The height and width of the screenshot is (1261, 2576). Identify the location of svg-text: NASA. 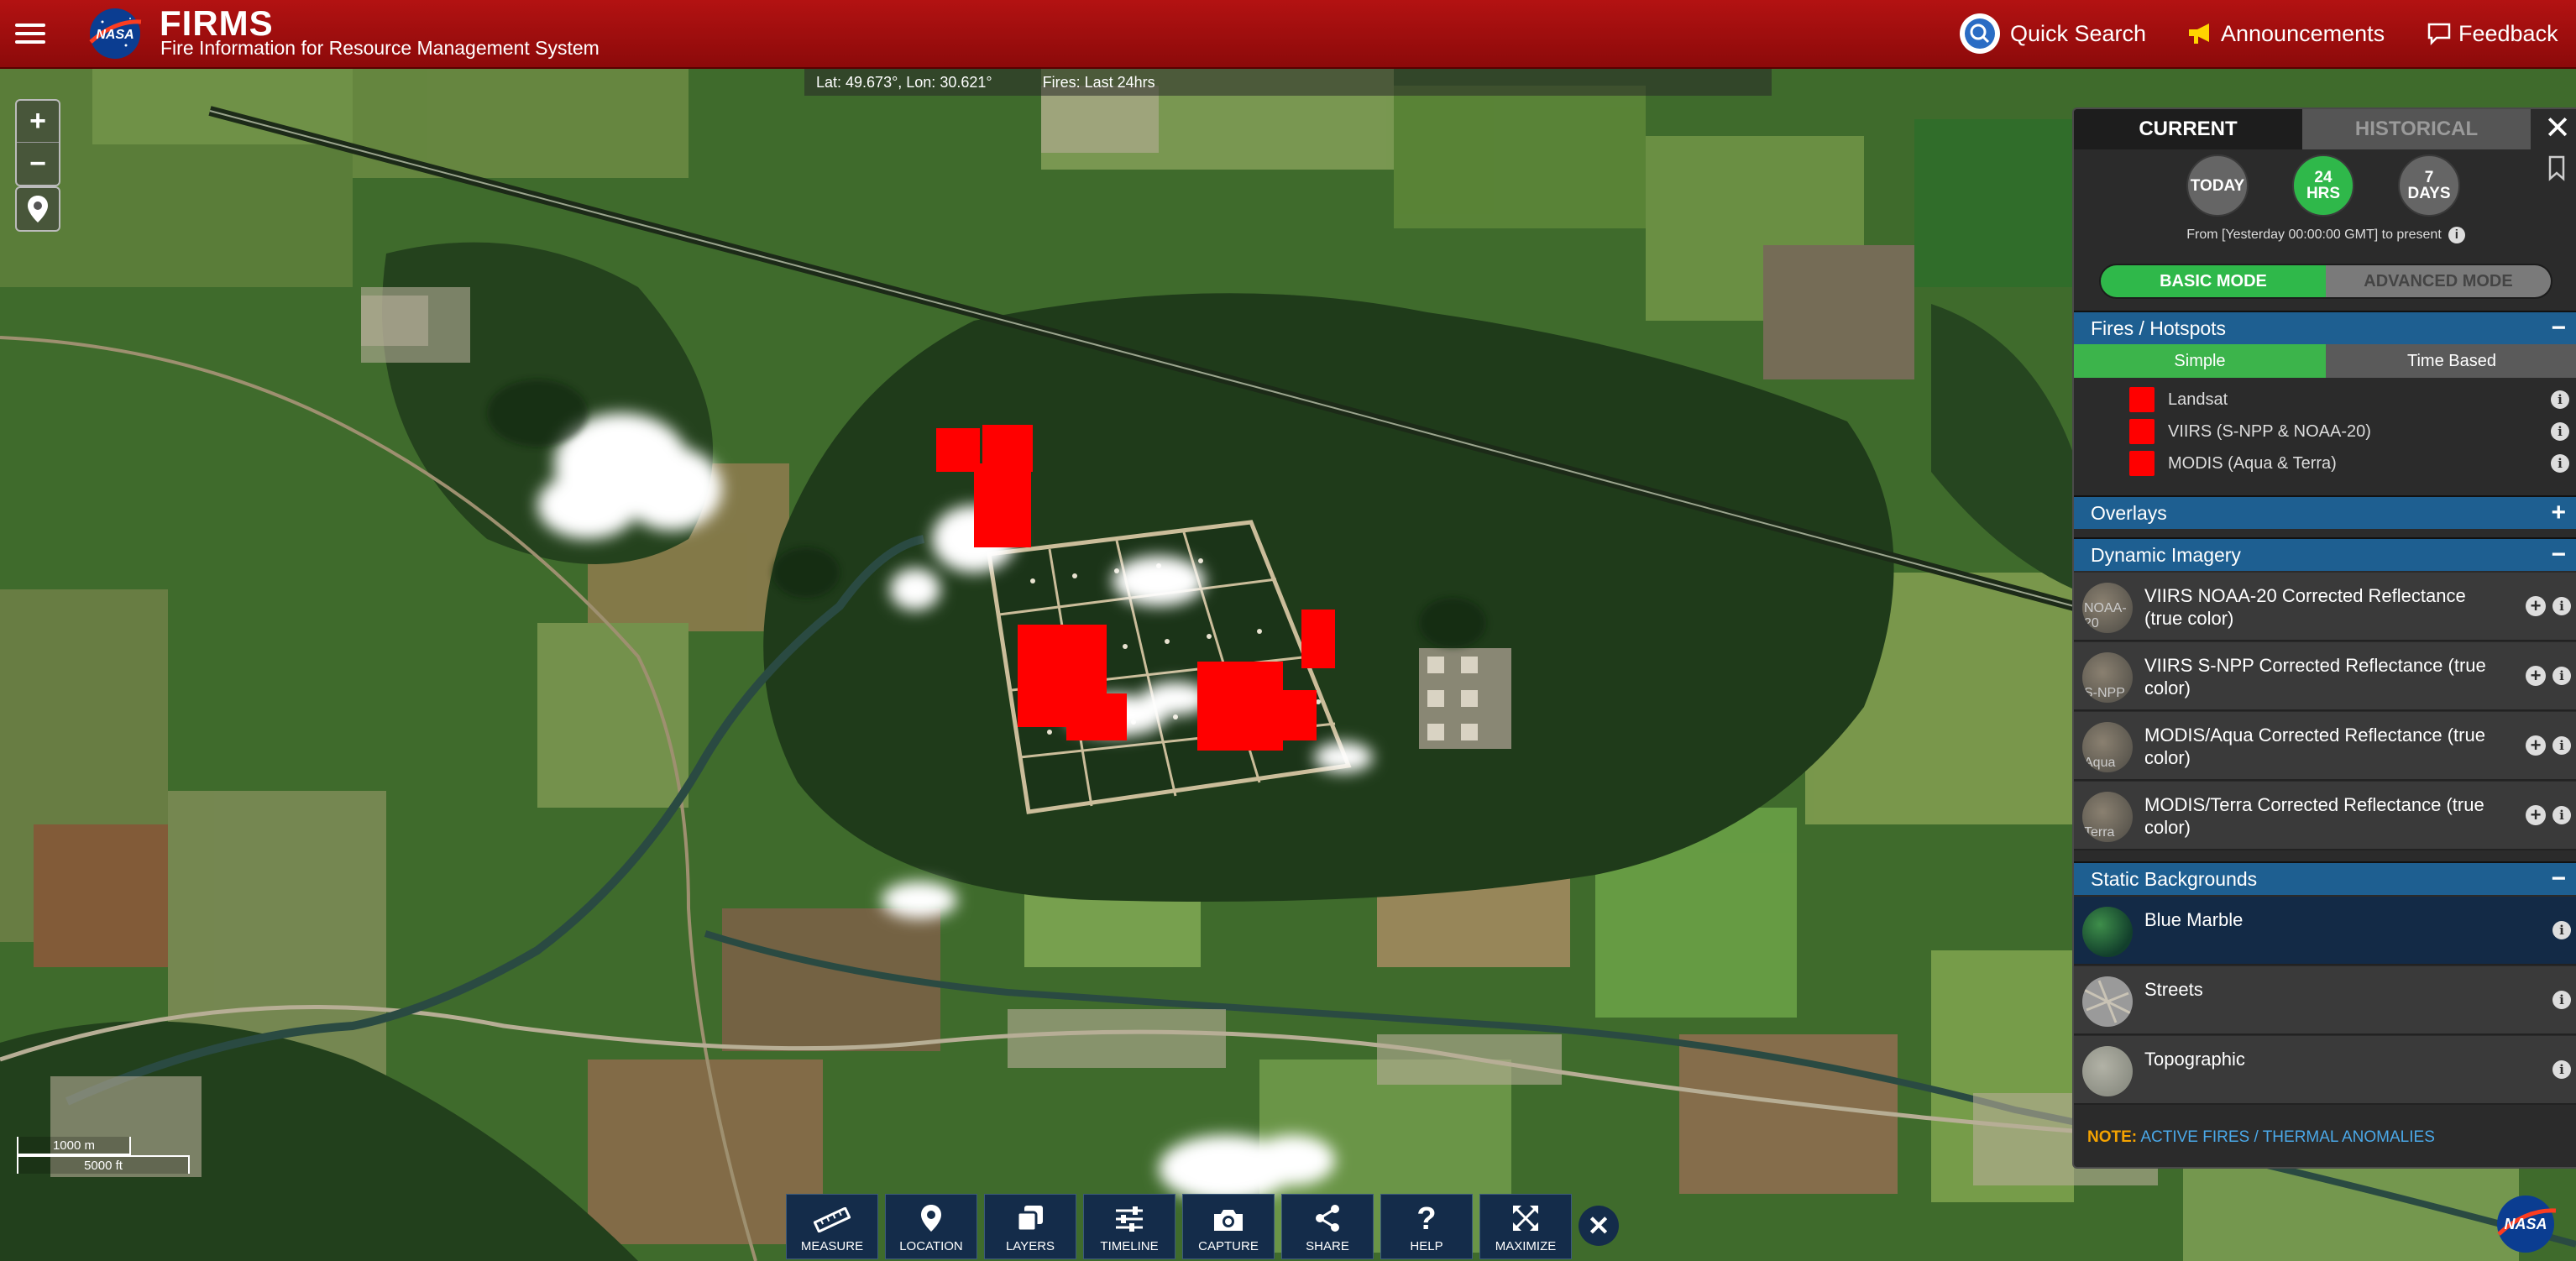
(115, 35).